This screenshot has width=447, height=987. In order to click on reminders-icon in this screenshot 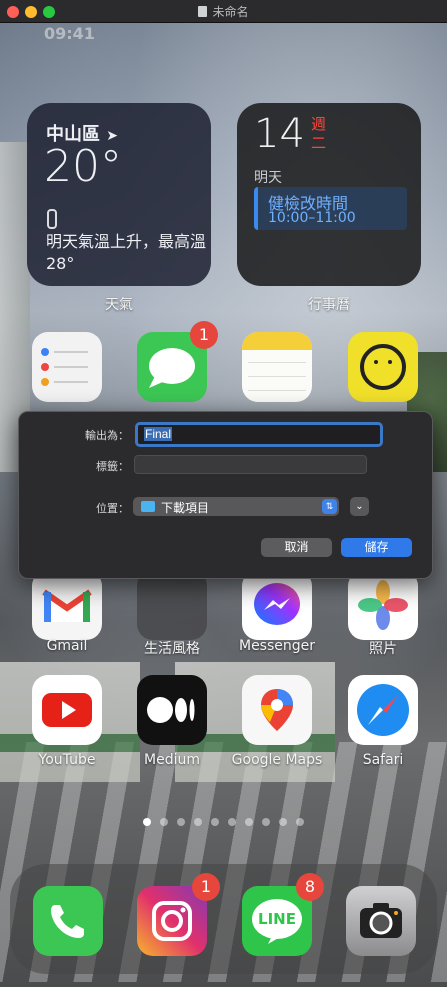, I will do `click(64, 367)`.